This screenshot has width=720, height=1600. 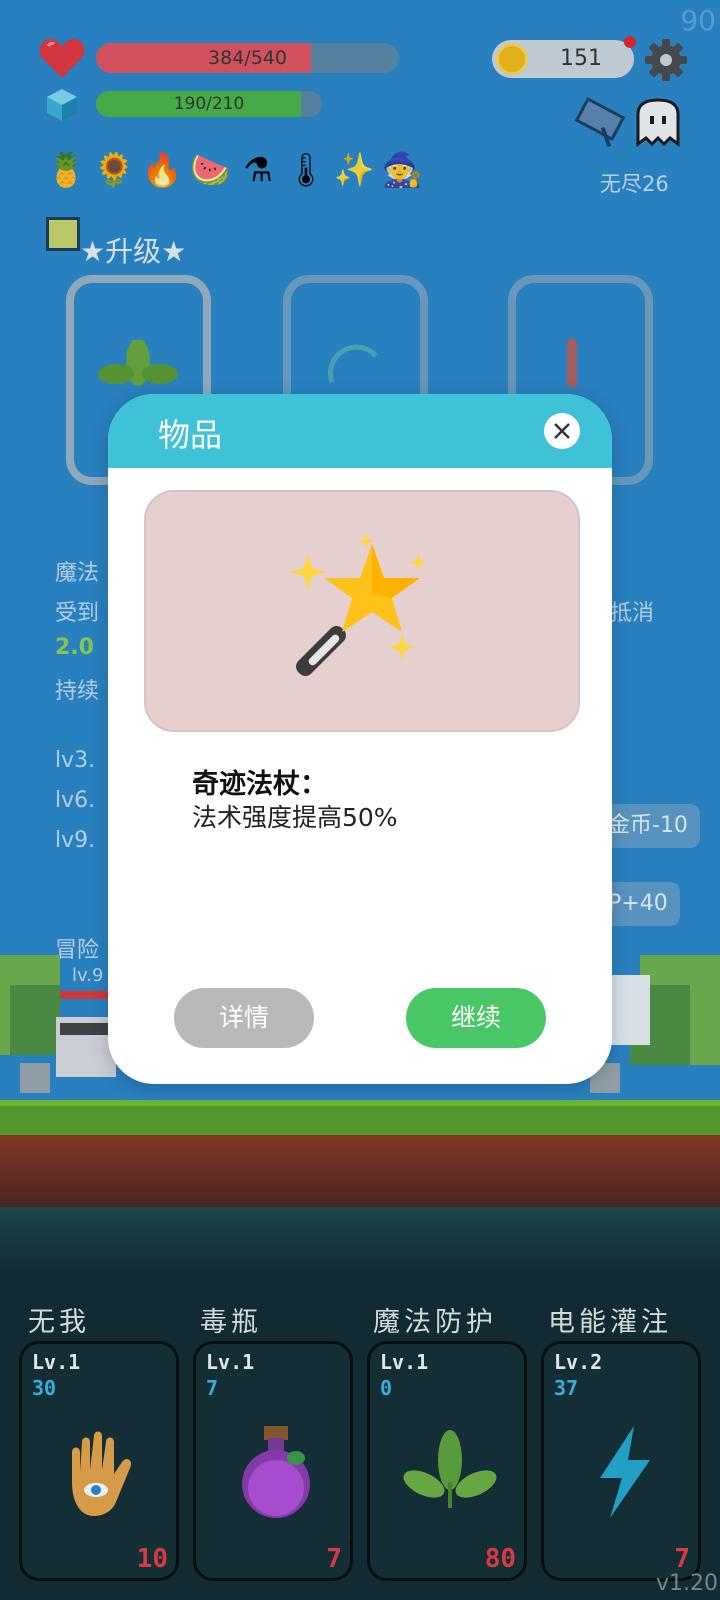 I want to click on dialog-title: 物品, so click(x=190, y=435).